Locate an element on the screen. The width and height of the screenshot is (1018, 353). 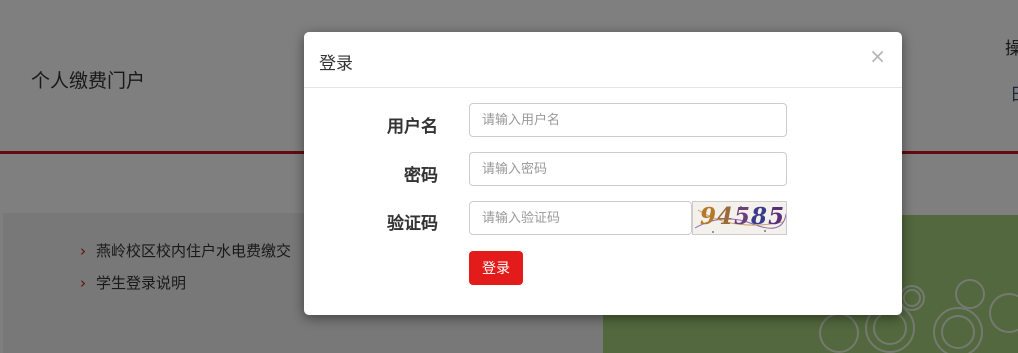
captcha-code: 94585 is located at coordinates (742, 216).